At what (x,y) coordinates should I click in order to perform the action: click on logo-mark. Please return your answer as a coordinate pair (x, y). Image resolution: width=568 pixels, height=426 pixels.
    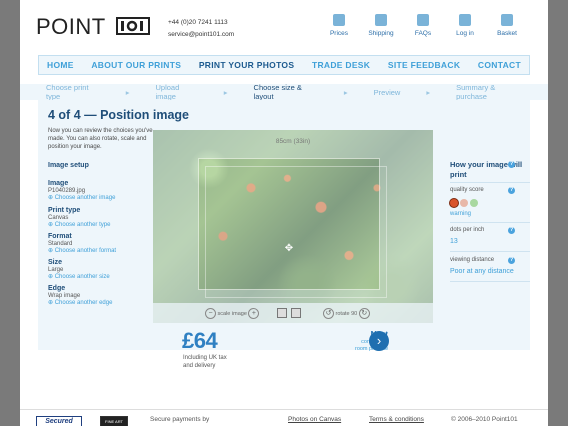
    Looking at the image, I should click on (132, 28).